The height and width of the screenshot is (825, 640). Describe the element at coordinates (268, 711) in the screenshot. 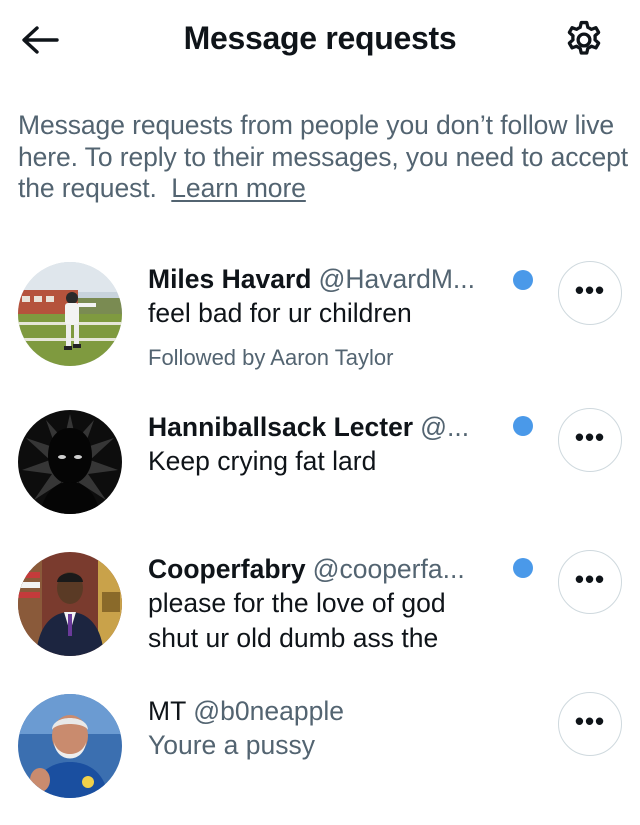

I see `sender-handle: @b0neapple` at that location.